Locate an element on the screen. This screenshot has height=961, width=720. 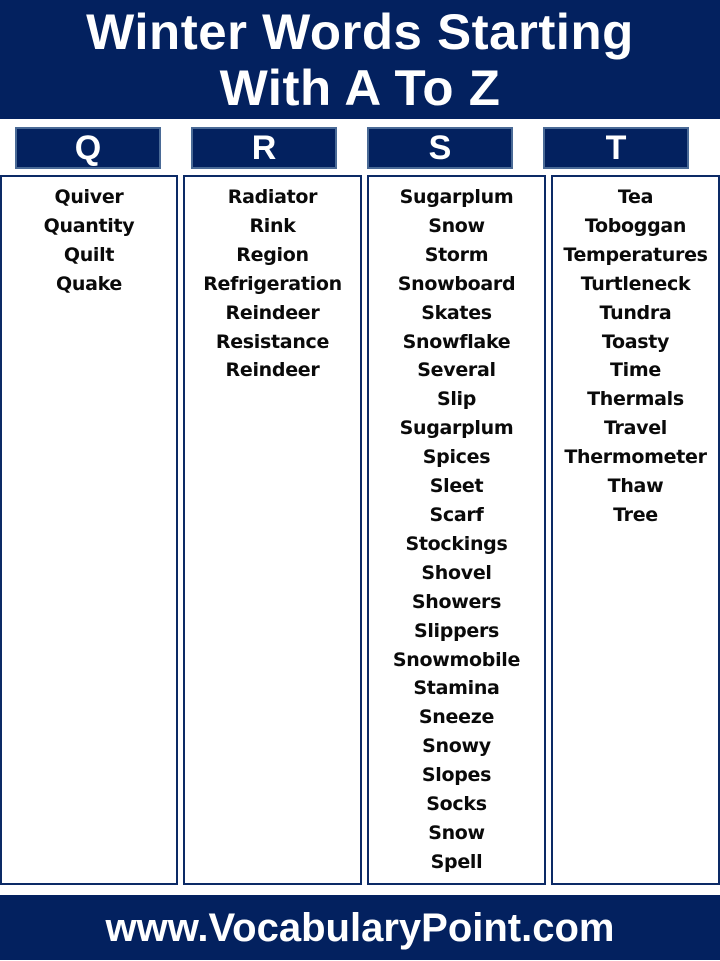
word-item: Skates is located at coordinates (456, 312).